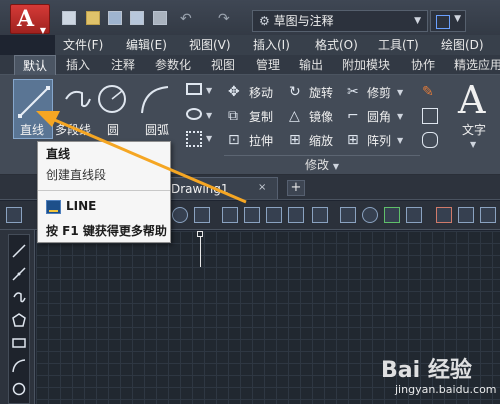  Describe the element at coordinates (426, 370) in the screenshot. I see `watermark-logo: Bai 经验` at that location.